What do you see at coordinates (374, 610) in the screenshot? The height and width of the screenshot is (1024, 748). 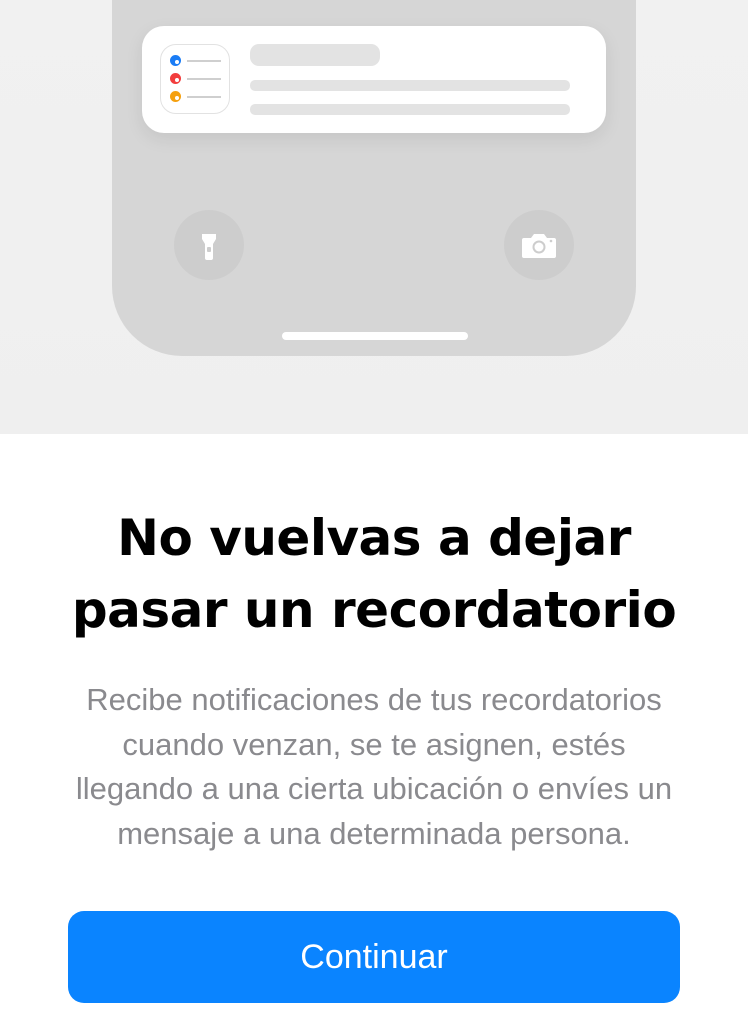 I see `title-line: pasar un recordatorio` at bounding box center [374, 610].